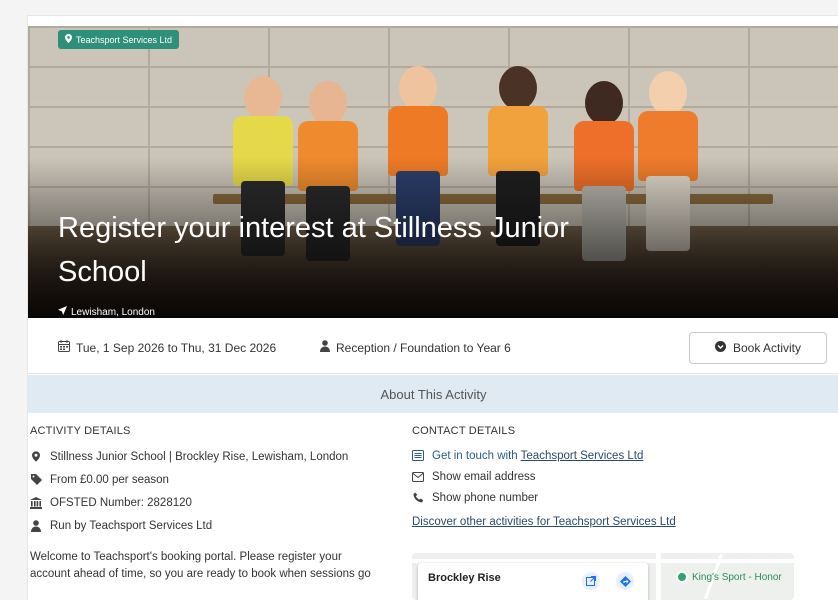 The height and width of the screenshot is (600, 838). I want to click on run-by-row: Run by Teachsport Services Ltd, so click(205, 525).